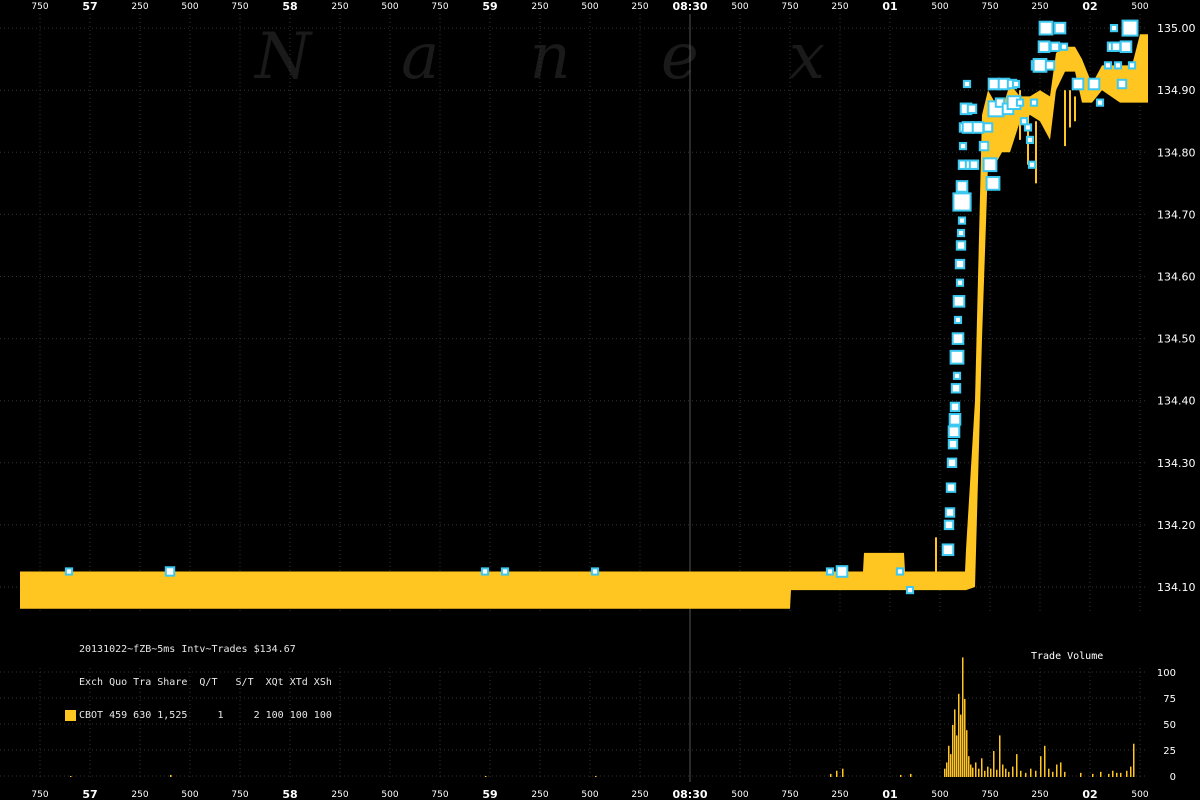 Image resolution: width=1200 pixels, height=800 pixels. I want to click on volume-title: Trade Volume, so click(1067, 656).